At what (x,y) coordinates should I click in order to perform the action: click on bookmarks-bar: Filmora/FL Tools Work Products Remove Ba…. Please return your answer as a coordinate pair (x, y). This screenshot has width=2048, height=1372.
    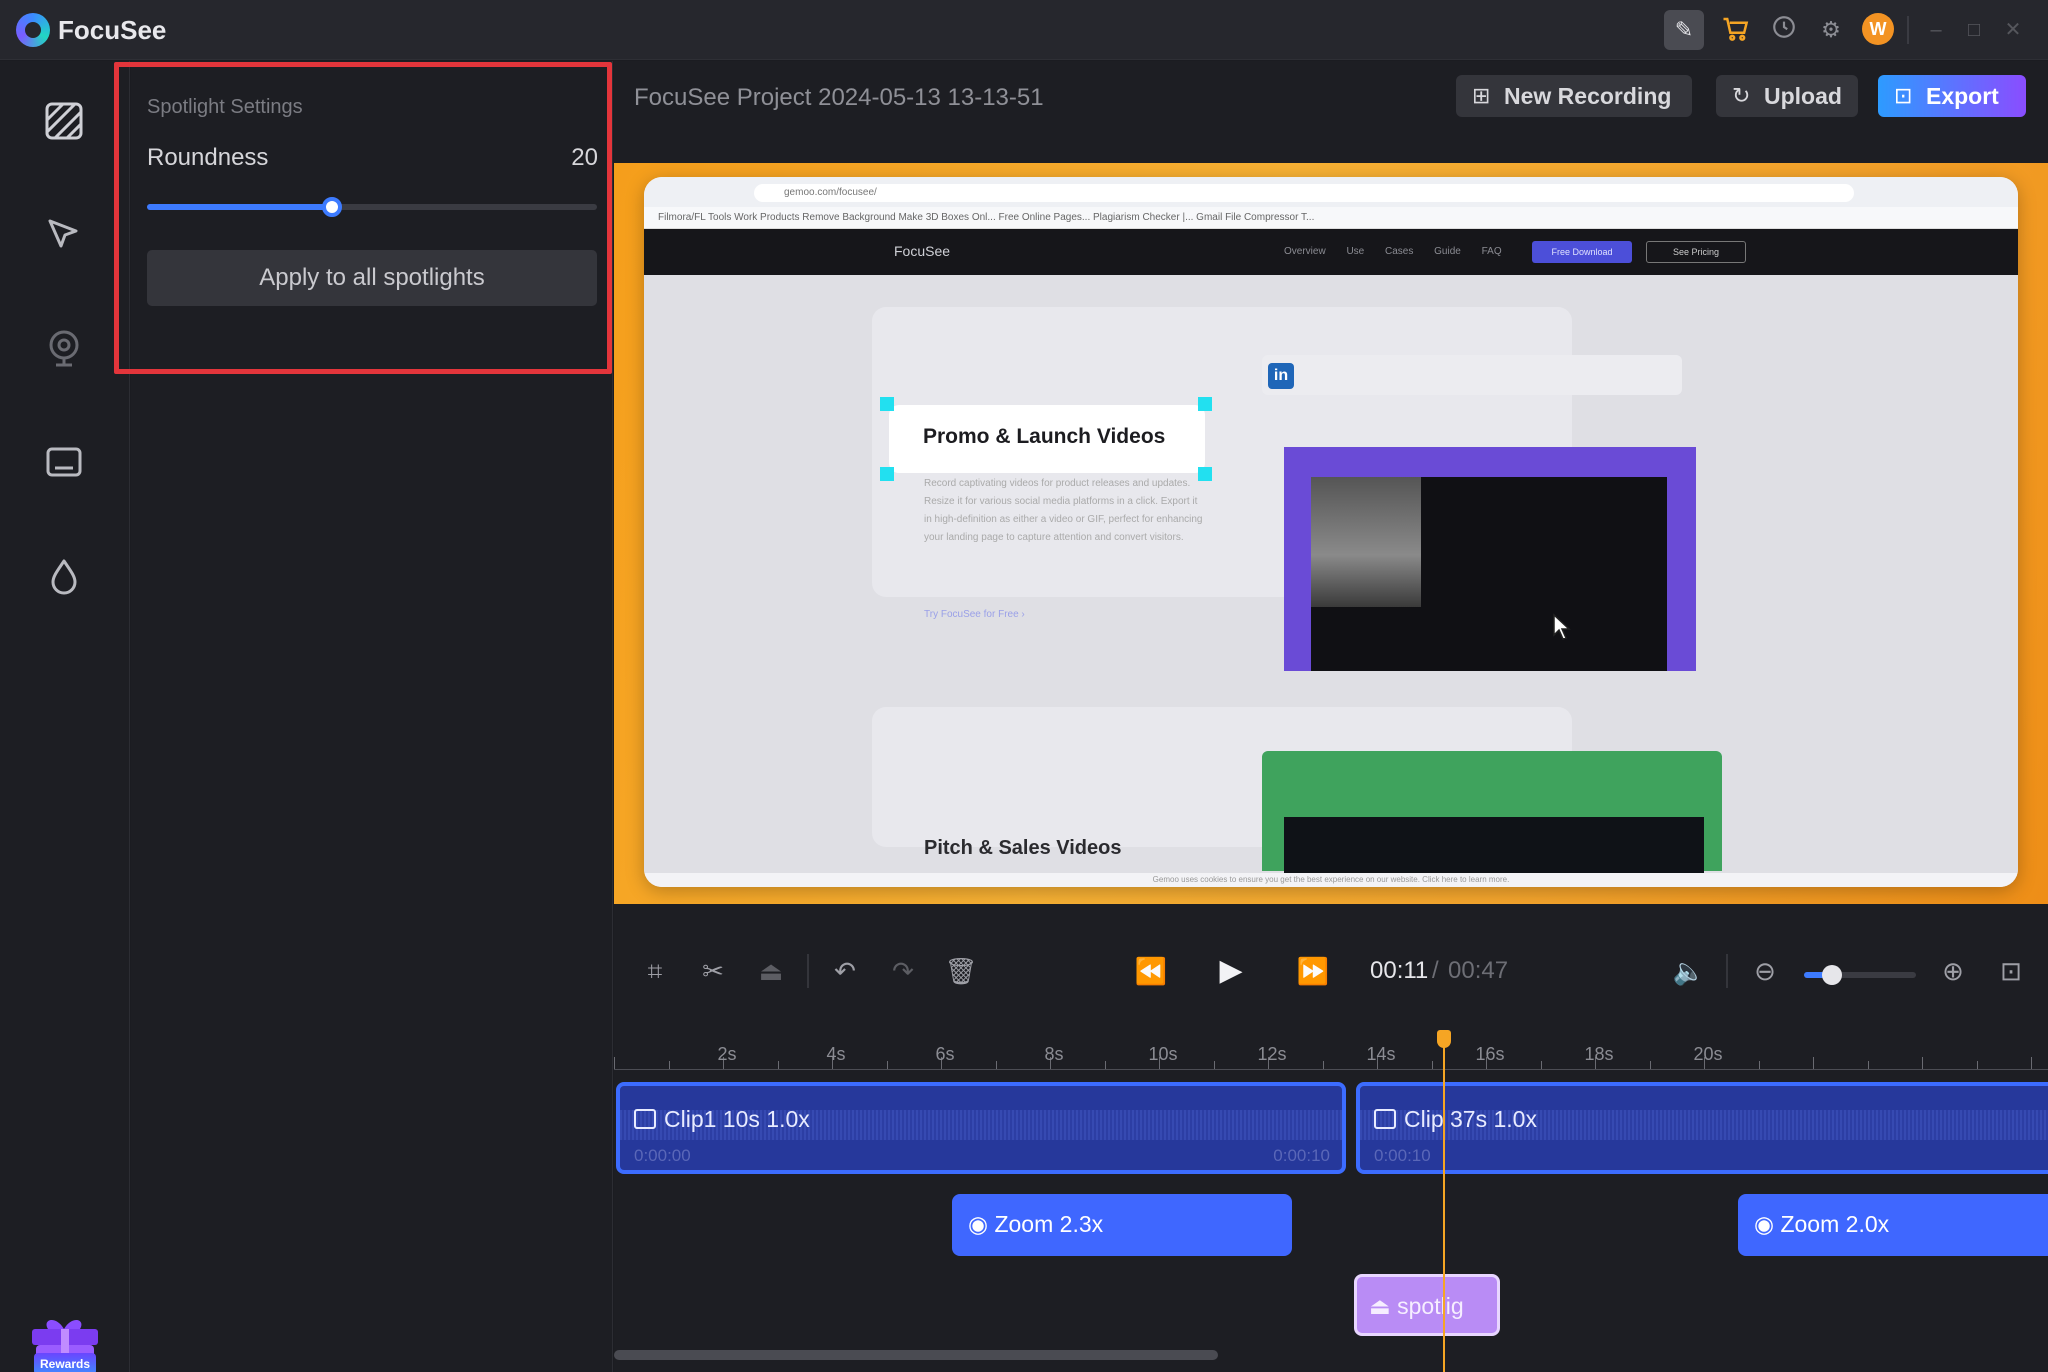
    Looking at the image, I should click on (1331, 218).